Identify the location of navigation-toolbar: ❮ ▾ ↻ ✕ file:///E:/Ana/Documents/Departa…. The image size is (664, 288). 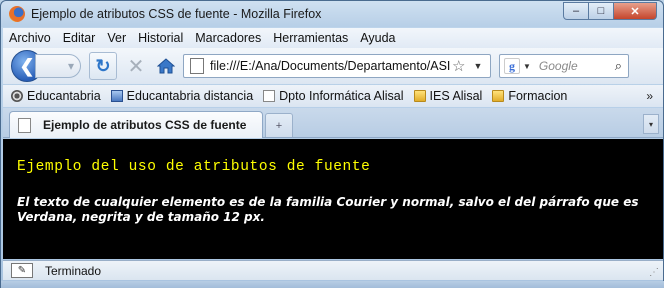
(333, 66).